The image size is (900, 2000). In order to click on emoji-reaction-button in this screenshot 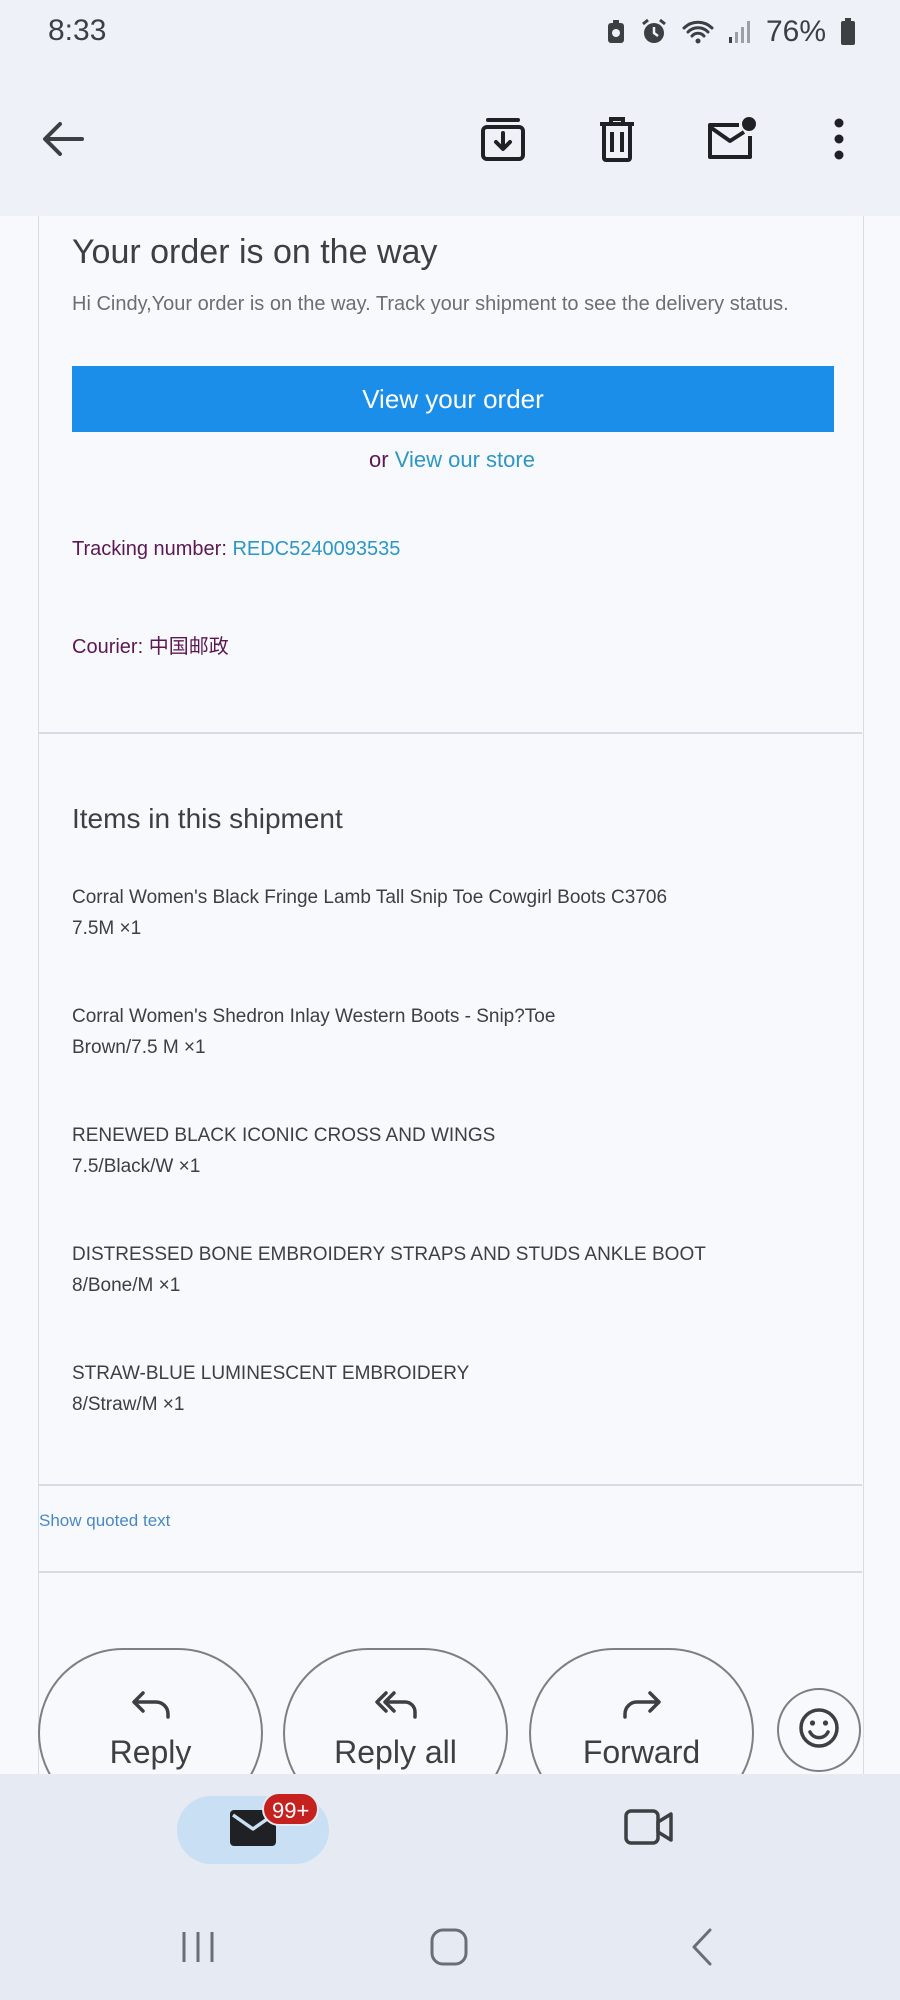, I will do `click(819, 1730)`.